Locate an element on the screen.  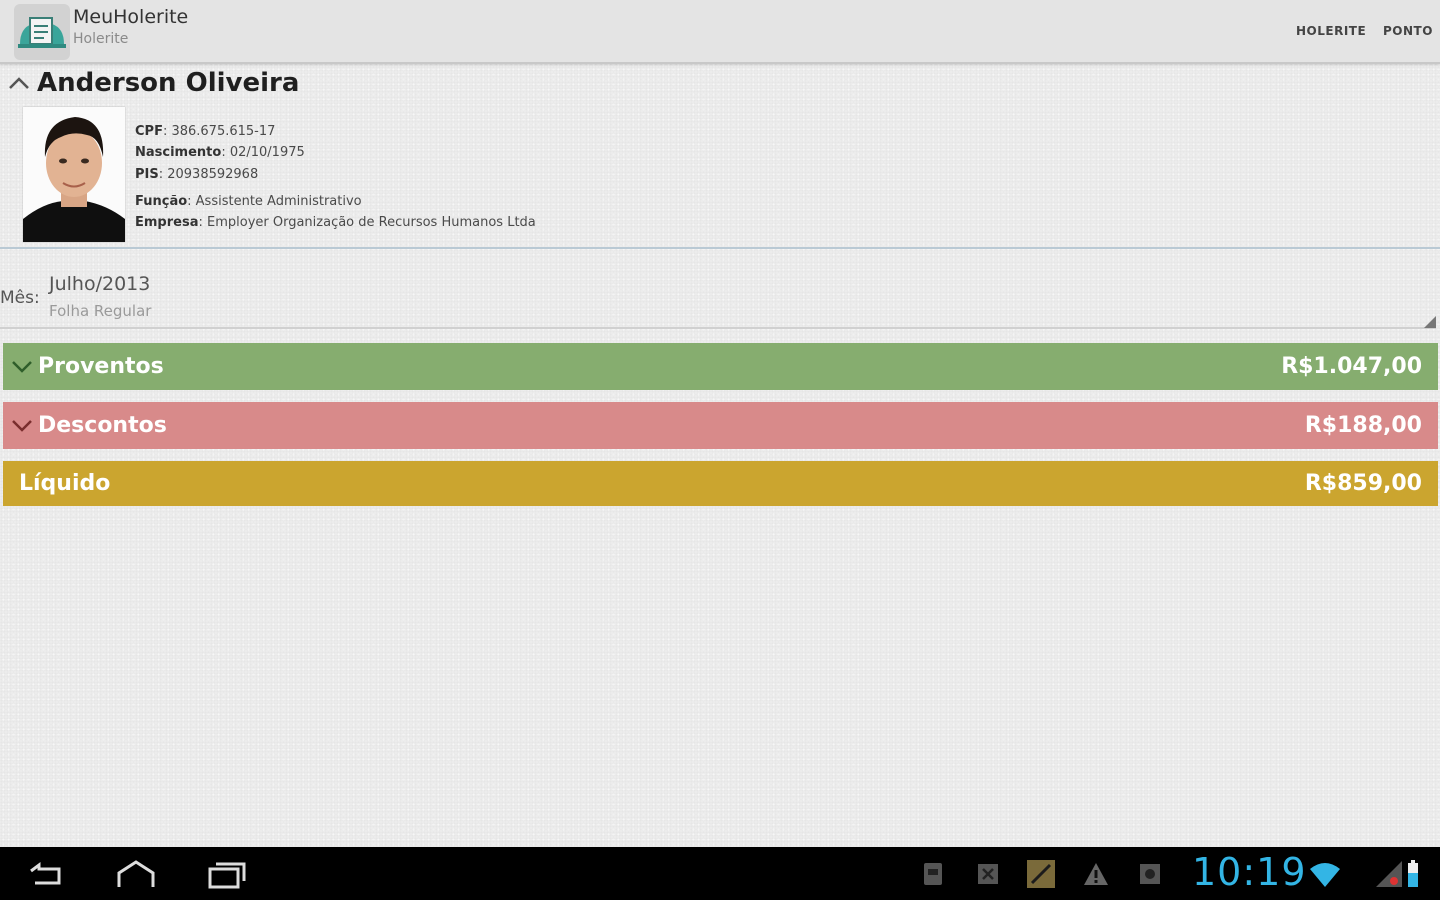
app-subtitle: Holerite is located at coordinates (101, 39).